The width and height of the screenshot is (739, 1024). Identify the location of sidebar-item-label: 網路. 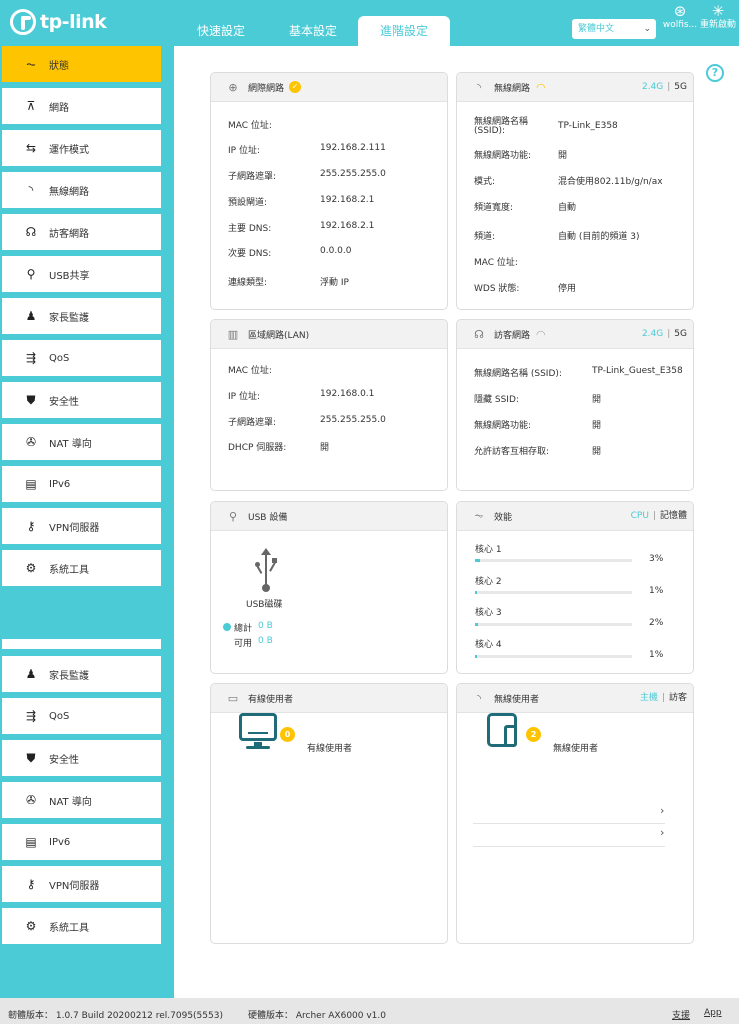
(59, 108).